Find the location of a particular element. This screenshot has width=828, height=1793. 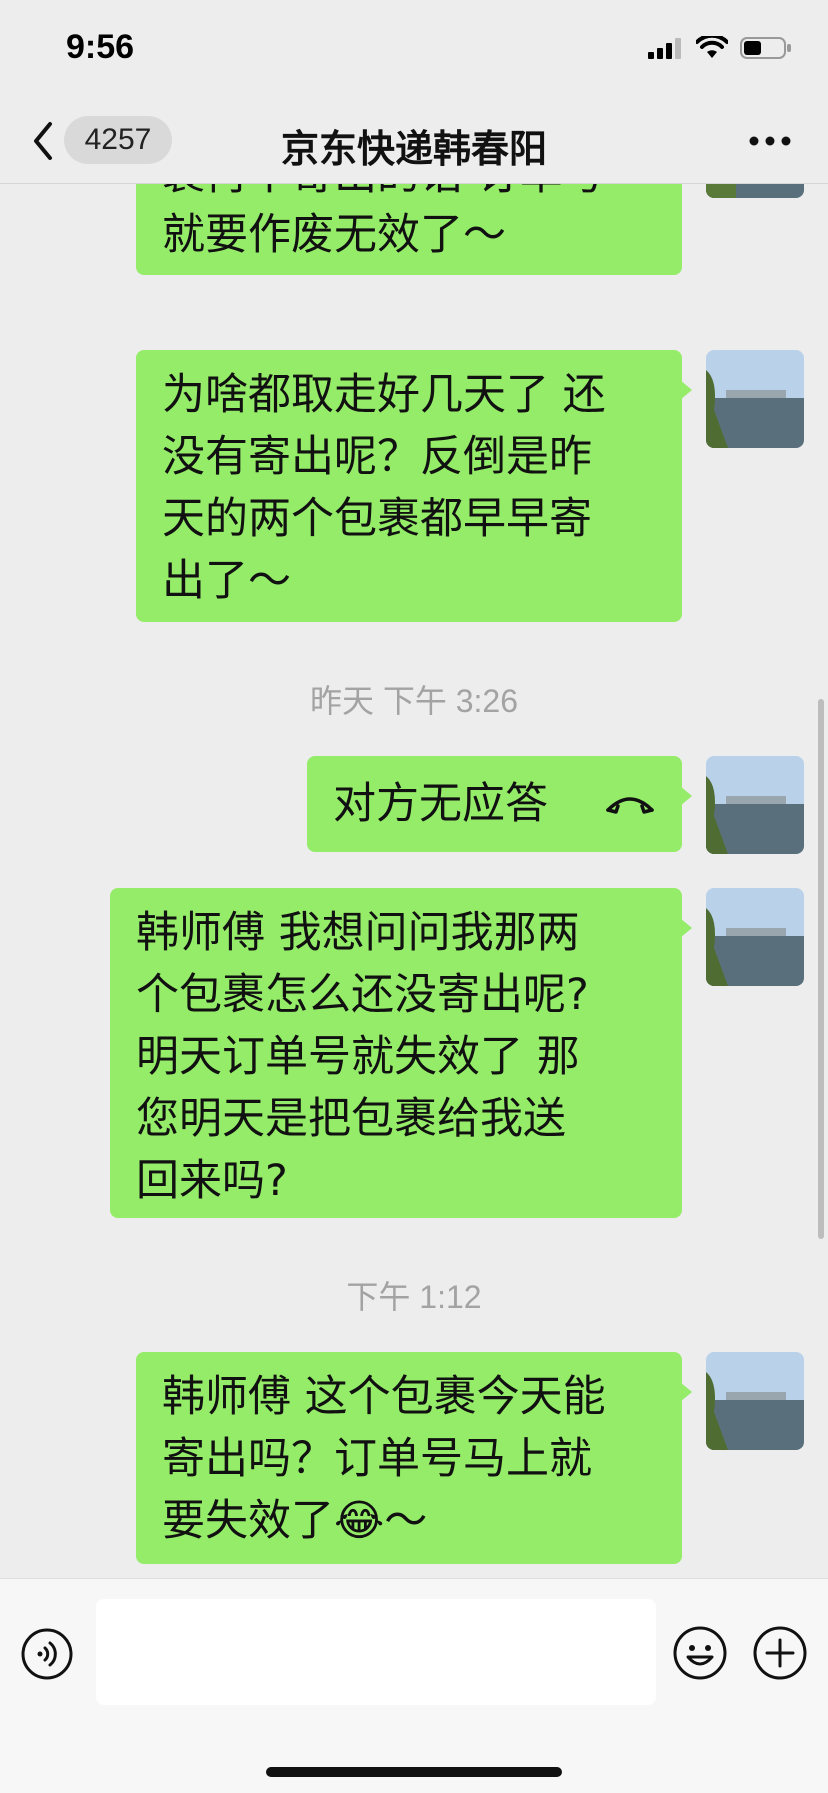

emoji-icon is located at coordinates (700, 1653).